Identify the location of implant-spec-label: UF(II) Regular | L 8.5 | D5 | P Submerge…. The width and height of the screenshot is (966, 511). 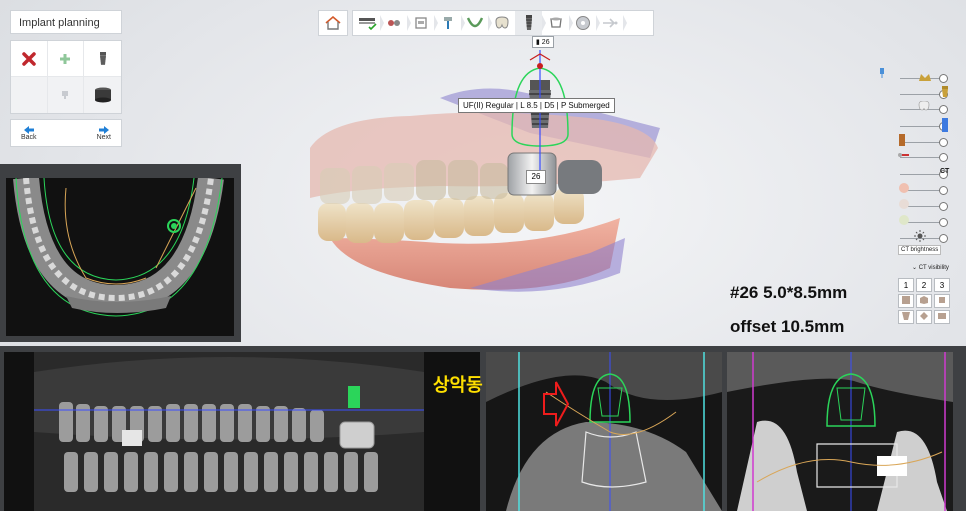
(536, 105).